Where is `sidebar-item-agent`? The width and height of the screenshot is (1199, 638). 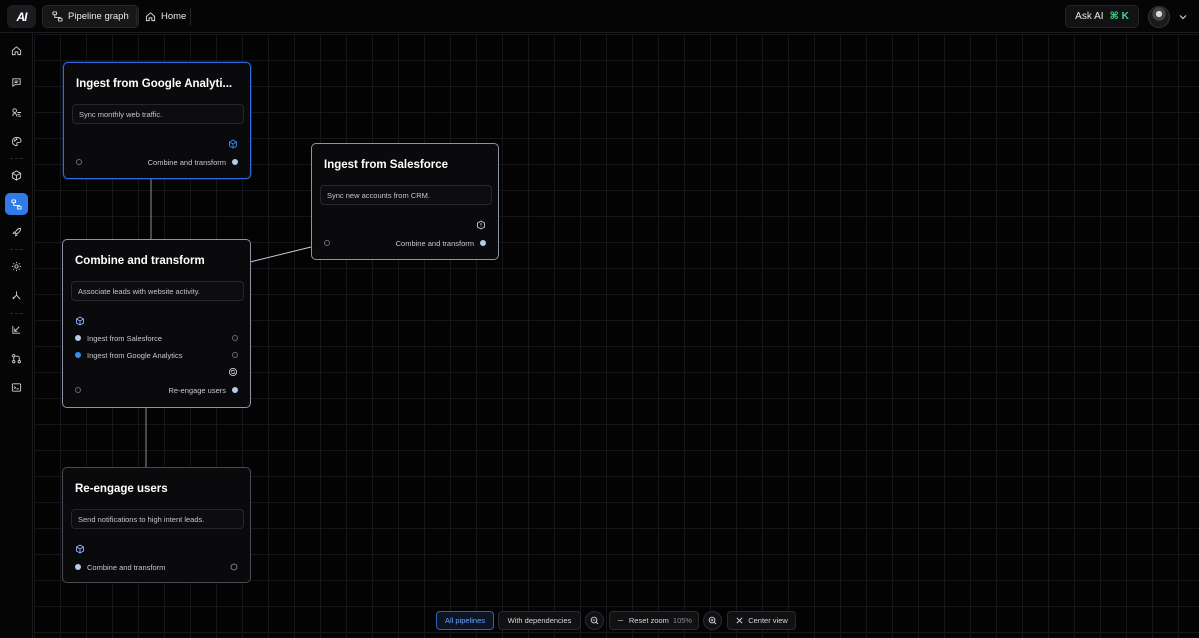
sidebar-item-agent is located at coordinates (16, 112).